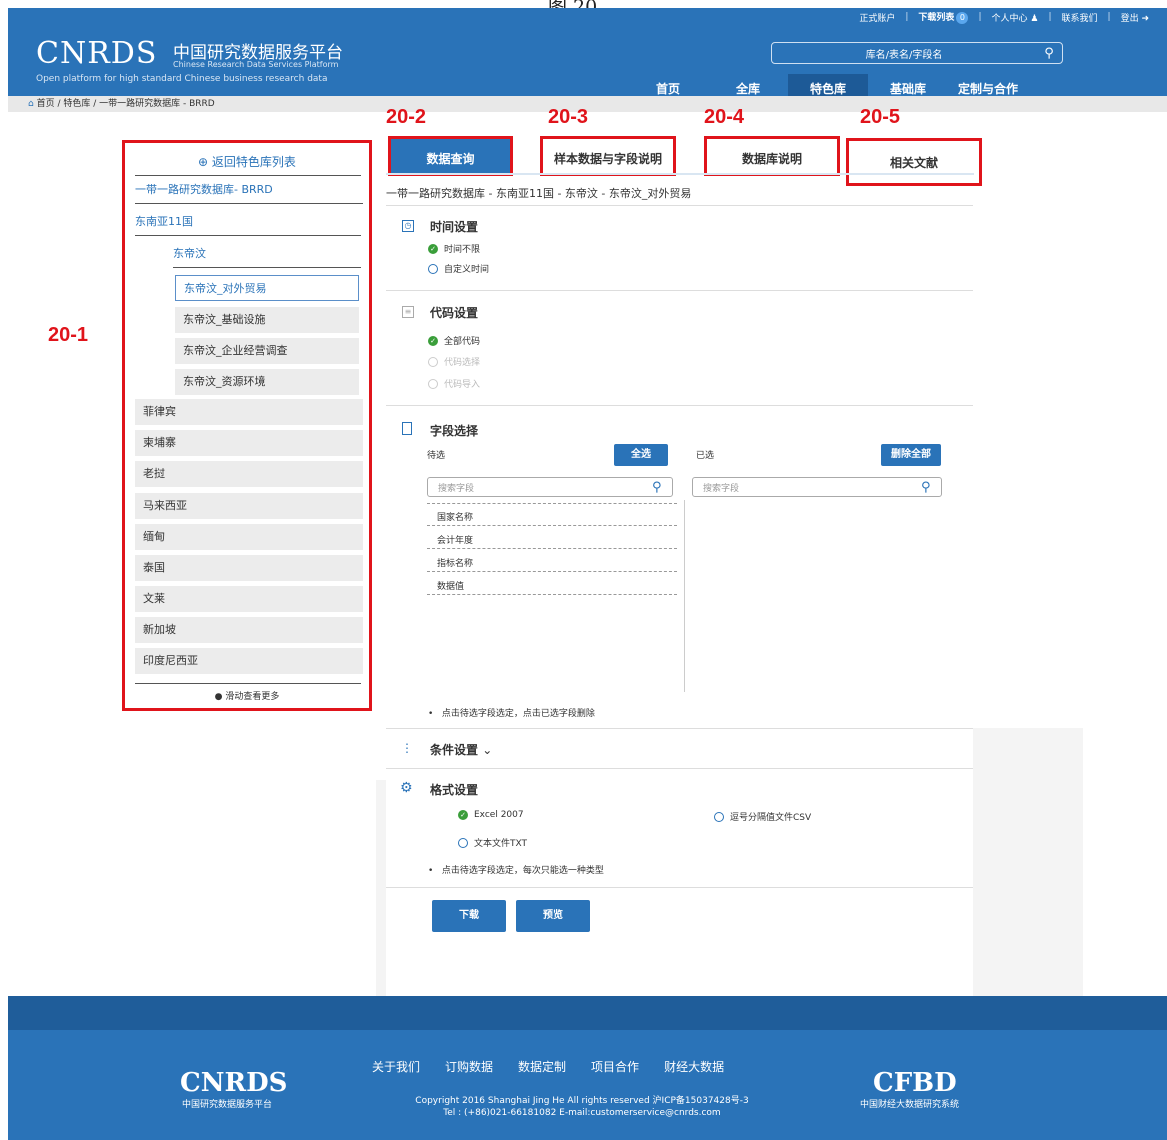 This screenshot has height=1140, width=1167. What do you see at coordinates (247, 697) in the screenshot?
I see `scroll-more-hint: ● 滑动查看更多` at bounding box center [247, 697].